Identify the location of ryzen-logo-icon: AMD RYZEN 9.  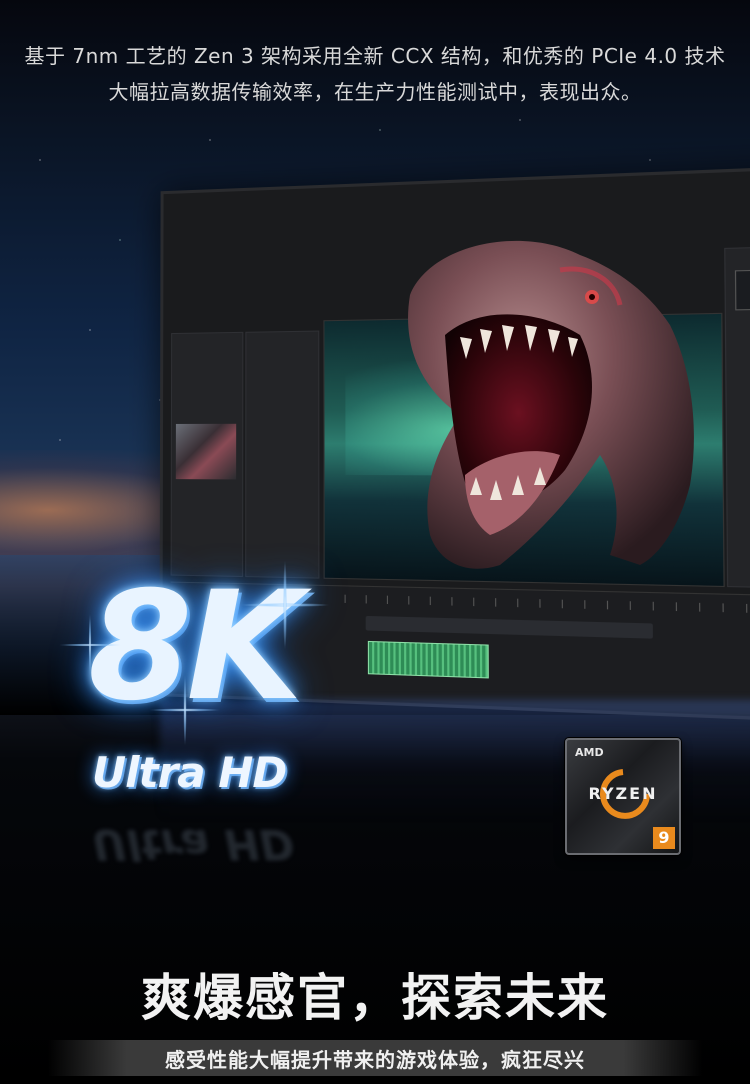
(623, 796).